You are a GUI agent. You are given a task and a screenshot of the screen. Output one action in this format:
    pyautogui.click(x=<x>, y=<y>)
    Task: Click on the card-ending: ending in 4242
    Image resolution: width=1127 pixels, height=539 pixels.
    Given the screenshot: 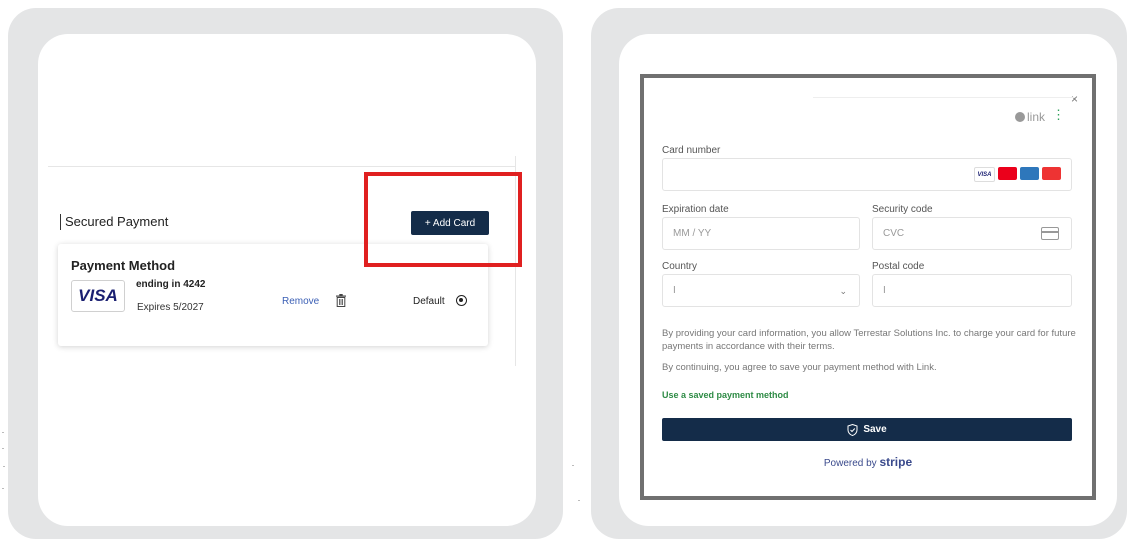 What is the action you would take?
    pyautogui.click(x=171, y=284)
    